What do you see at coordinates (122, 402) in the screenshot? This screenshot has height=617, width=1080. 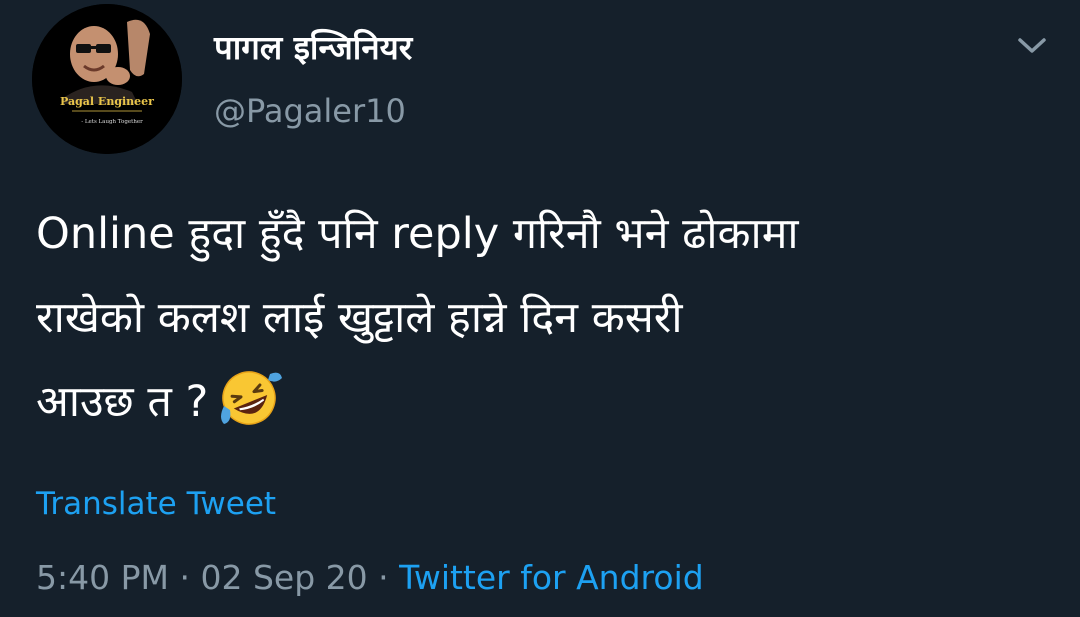 I see `tweet-line-text: आउछ त ?` at bounding box center [122, 402].